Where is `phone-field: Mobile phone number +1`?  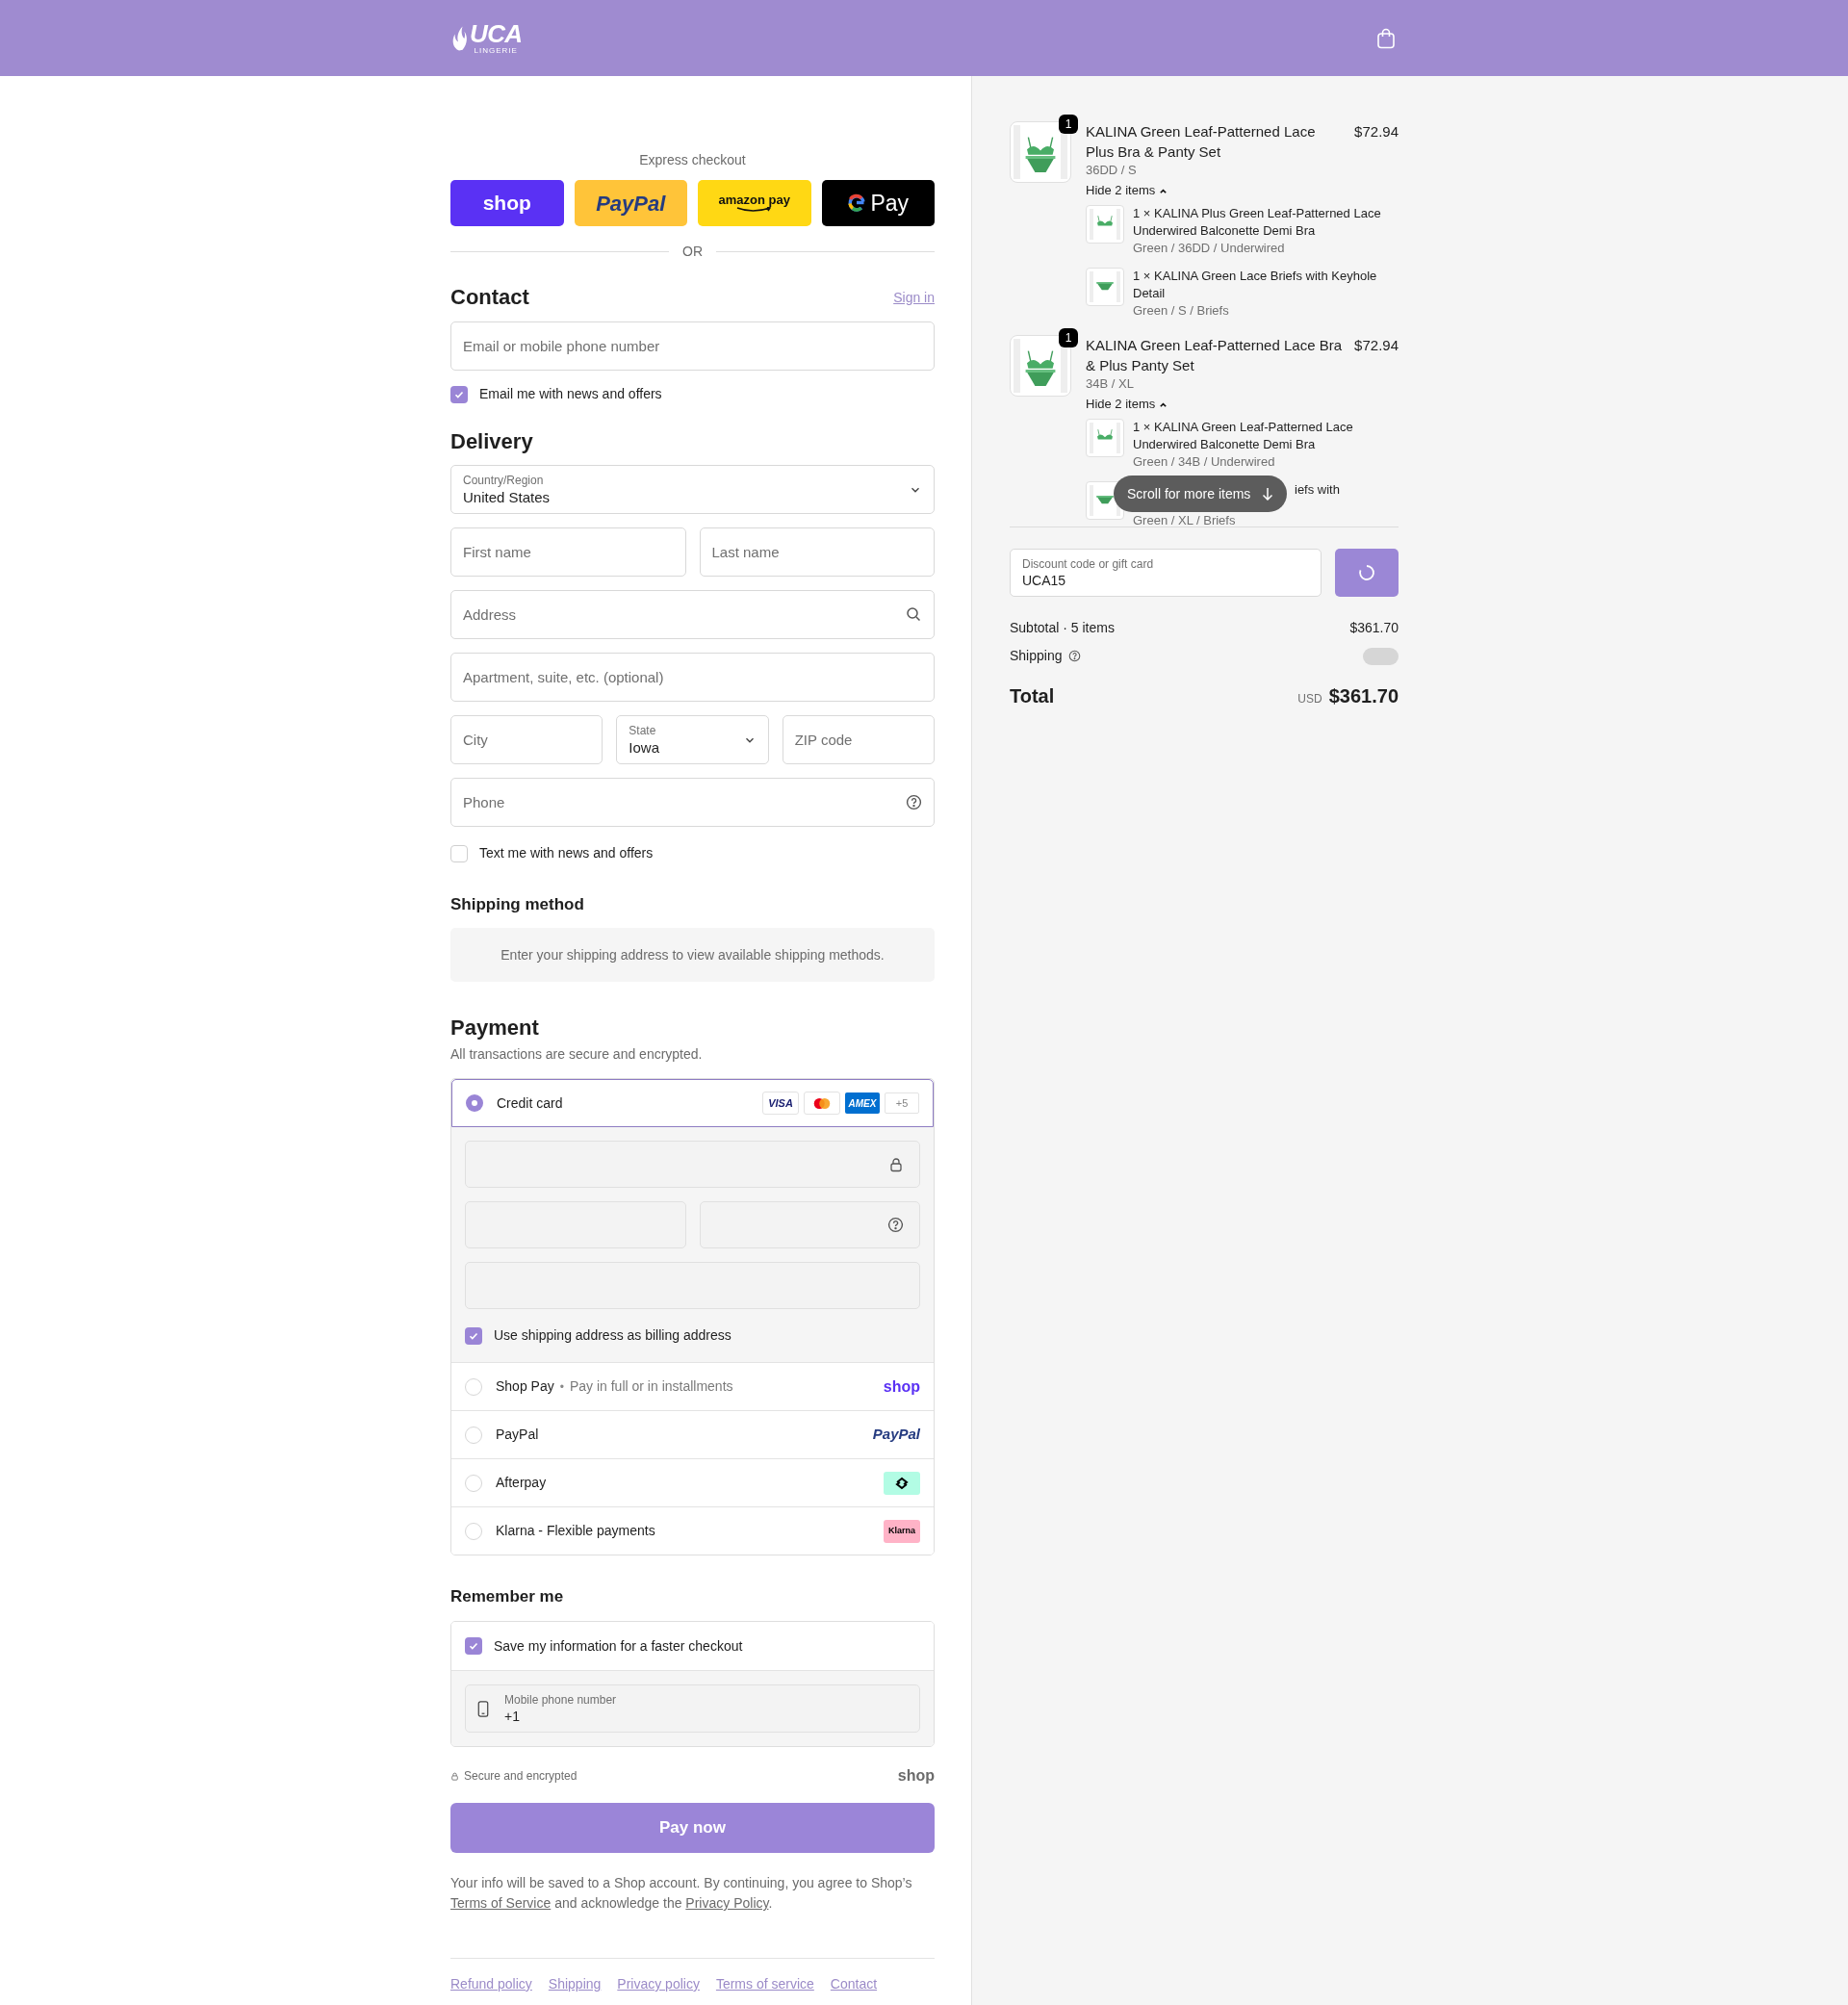
phone-field: Mobile phone number +1 is located at coordinates (692, 1709).